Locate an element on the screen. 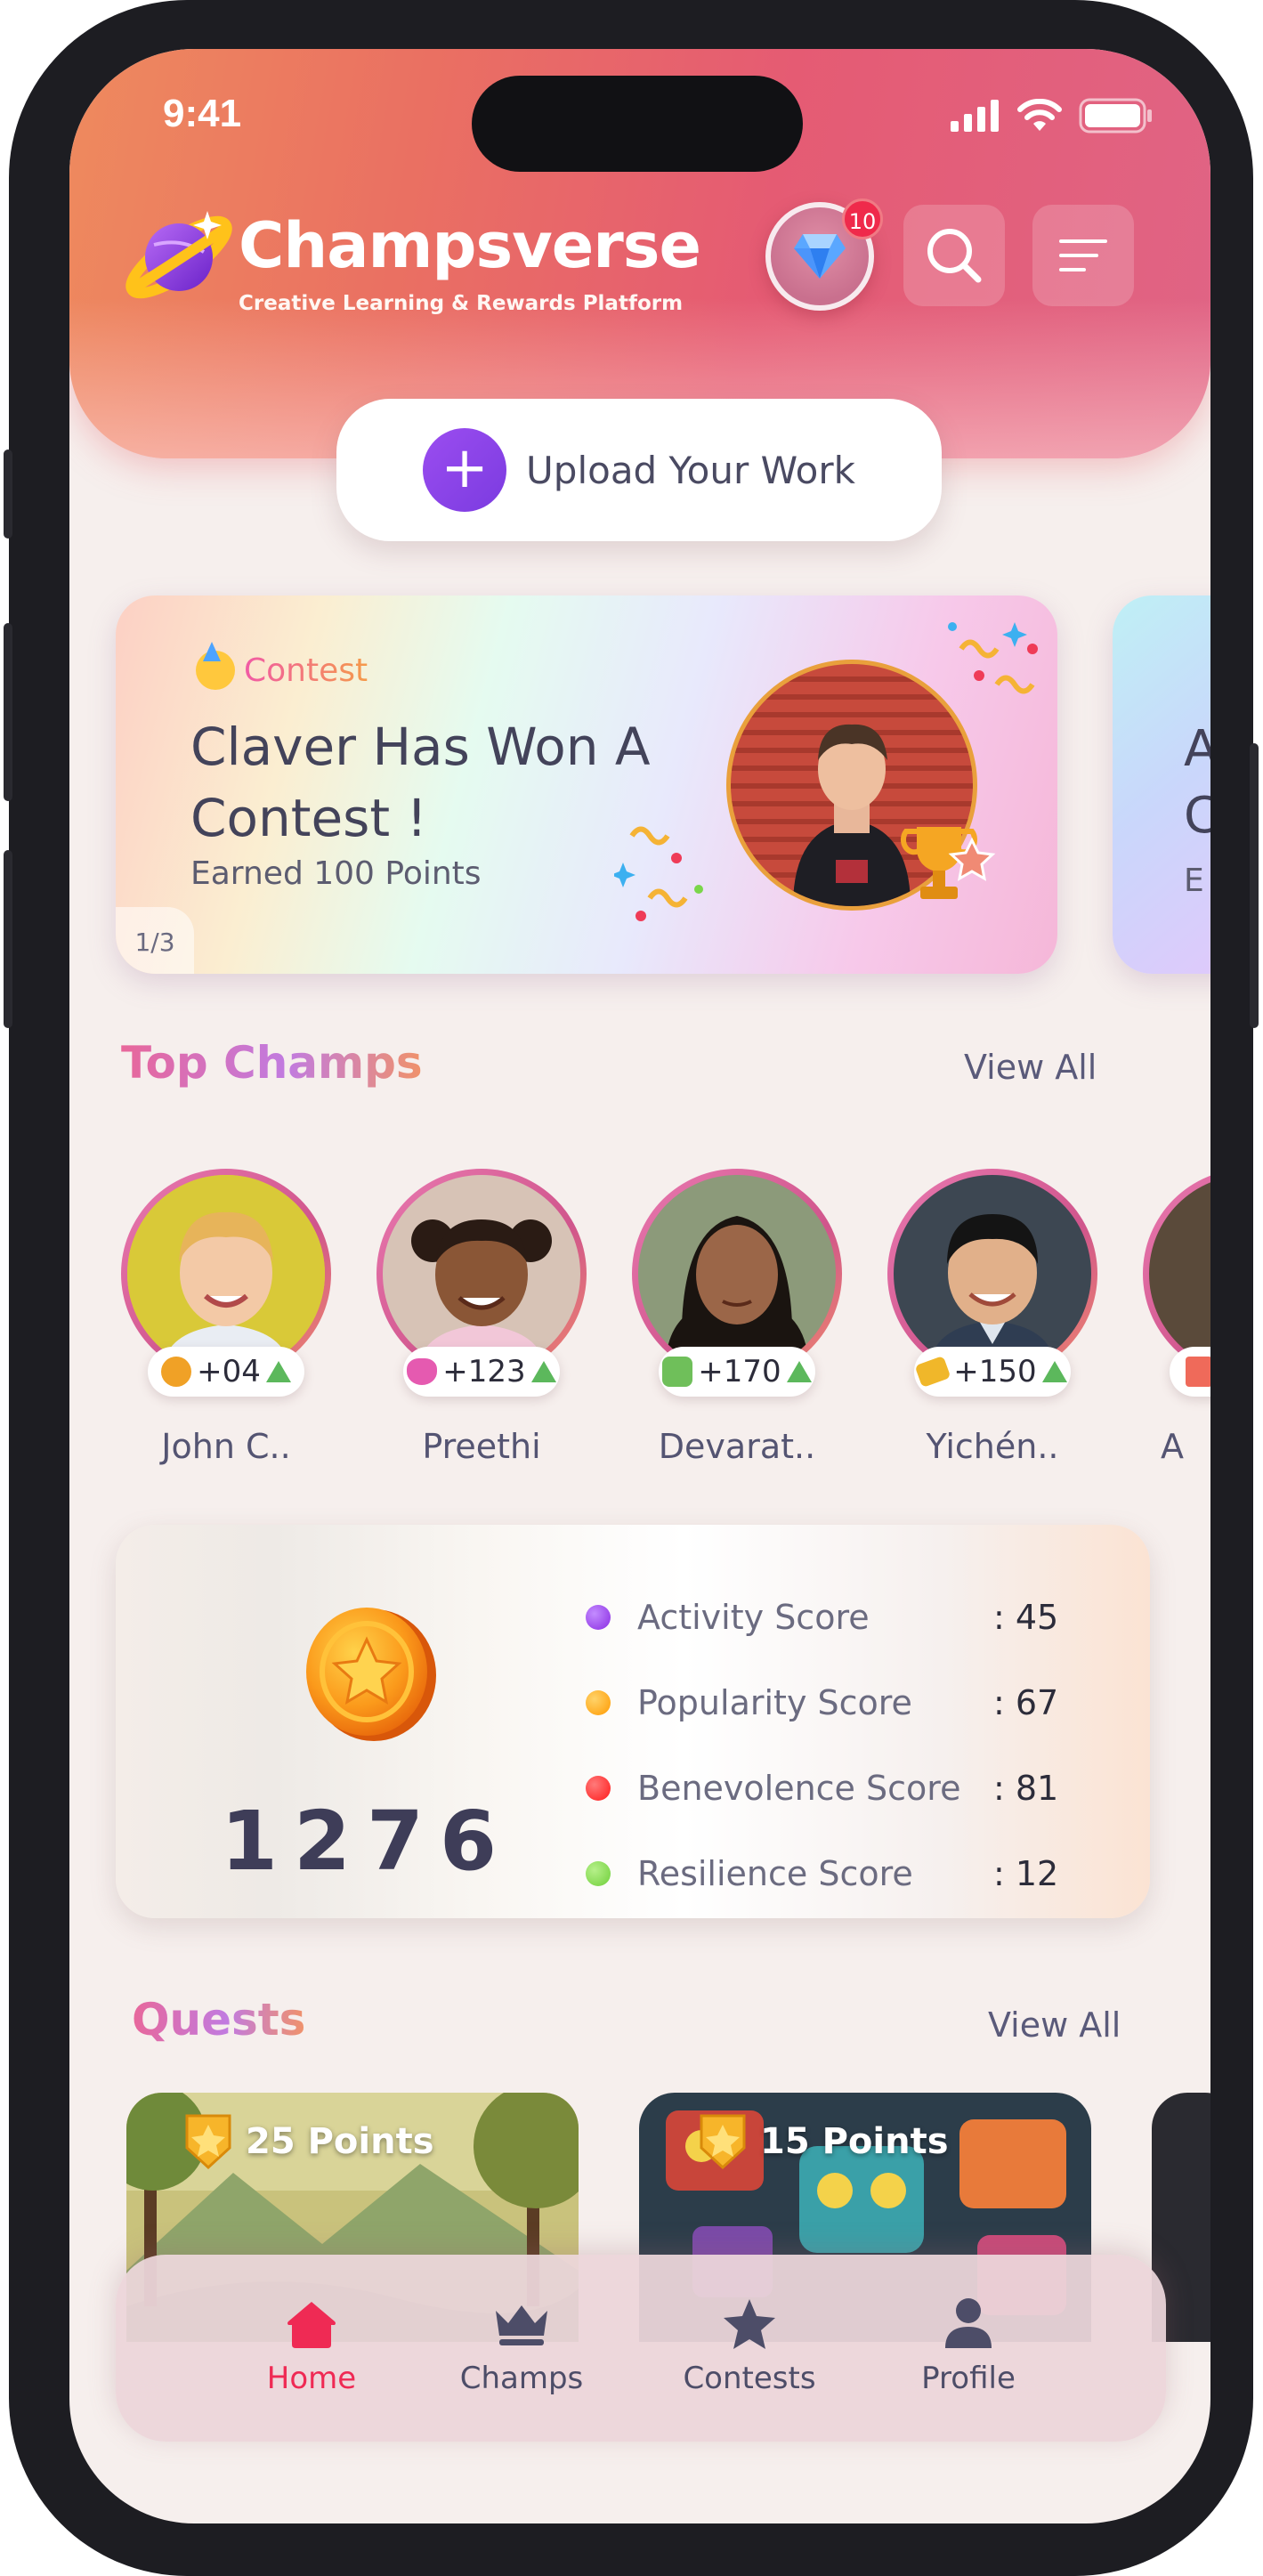 This screenshot has width=1263, height=2576. top-champs-title: Top Champs is located at coordinates (272, 1063).